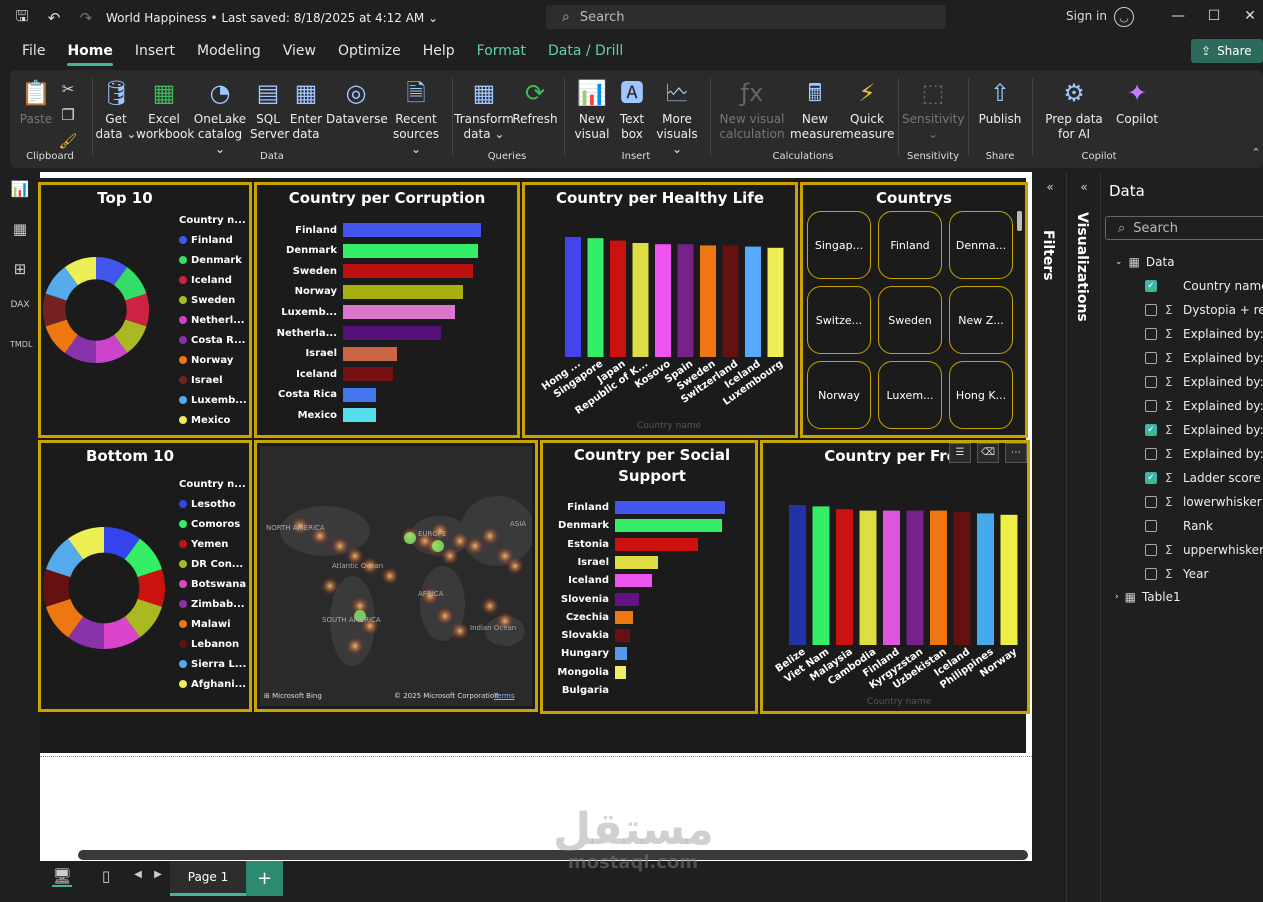  I want to click on undo-icon: ↶, so click(54, 18).